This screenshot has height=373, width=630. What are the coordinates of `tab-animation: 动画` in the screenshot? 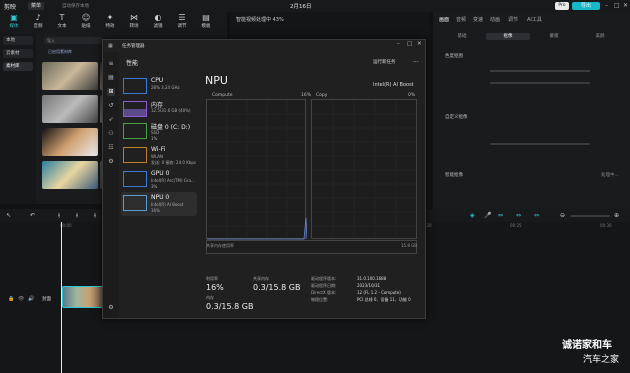 It's located at (495, 19).